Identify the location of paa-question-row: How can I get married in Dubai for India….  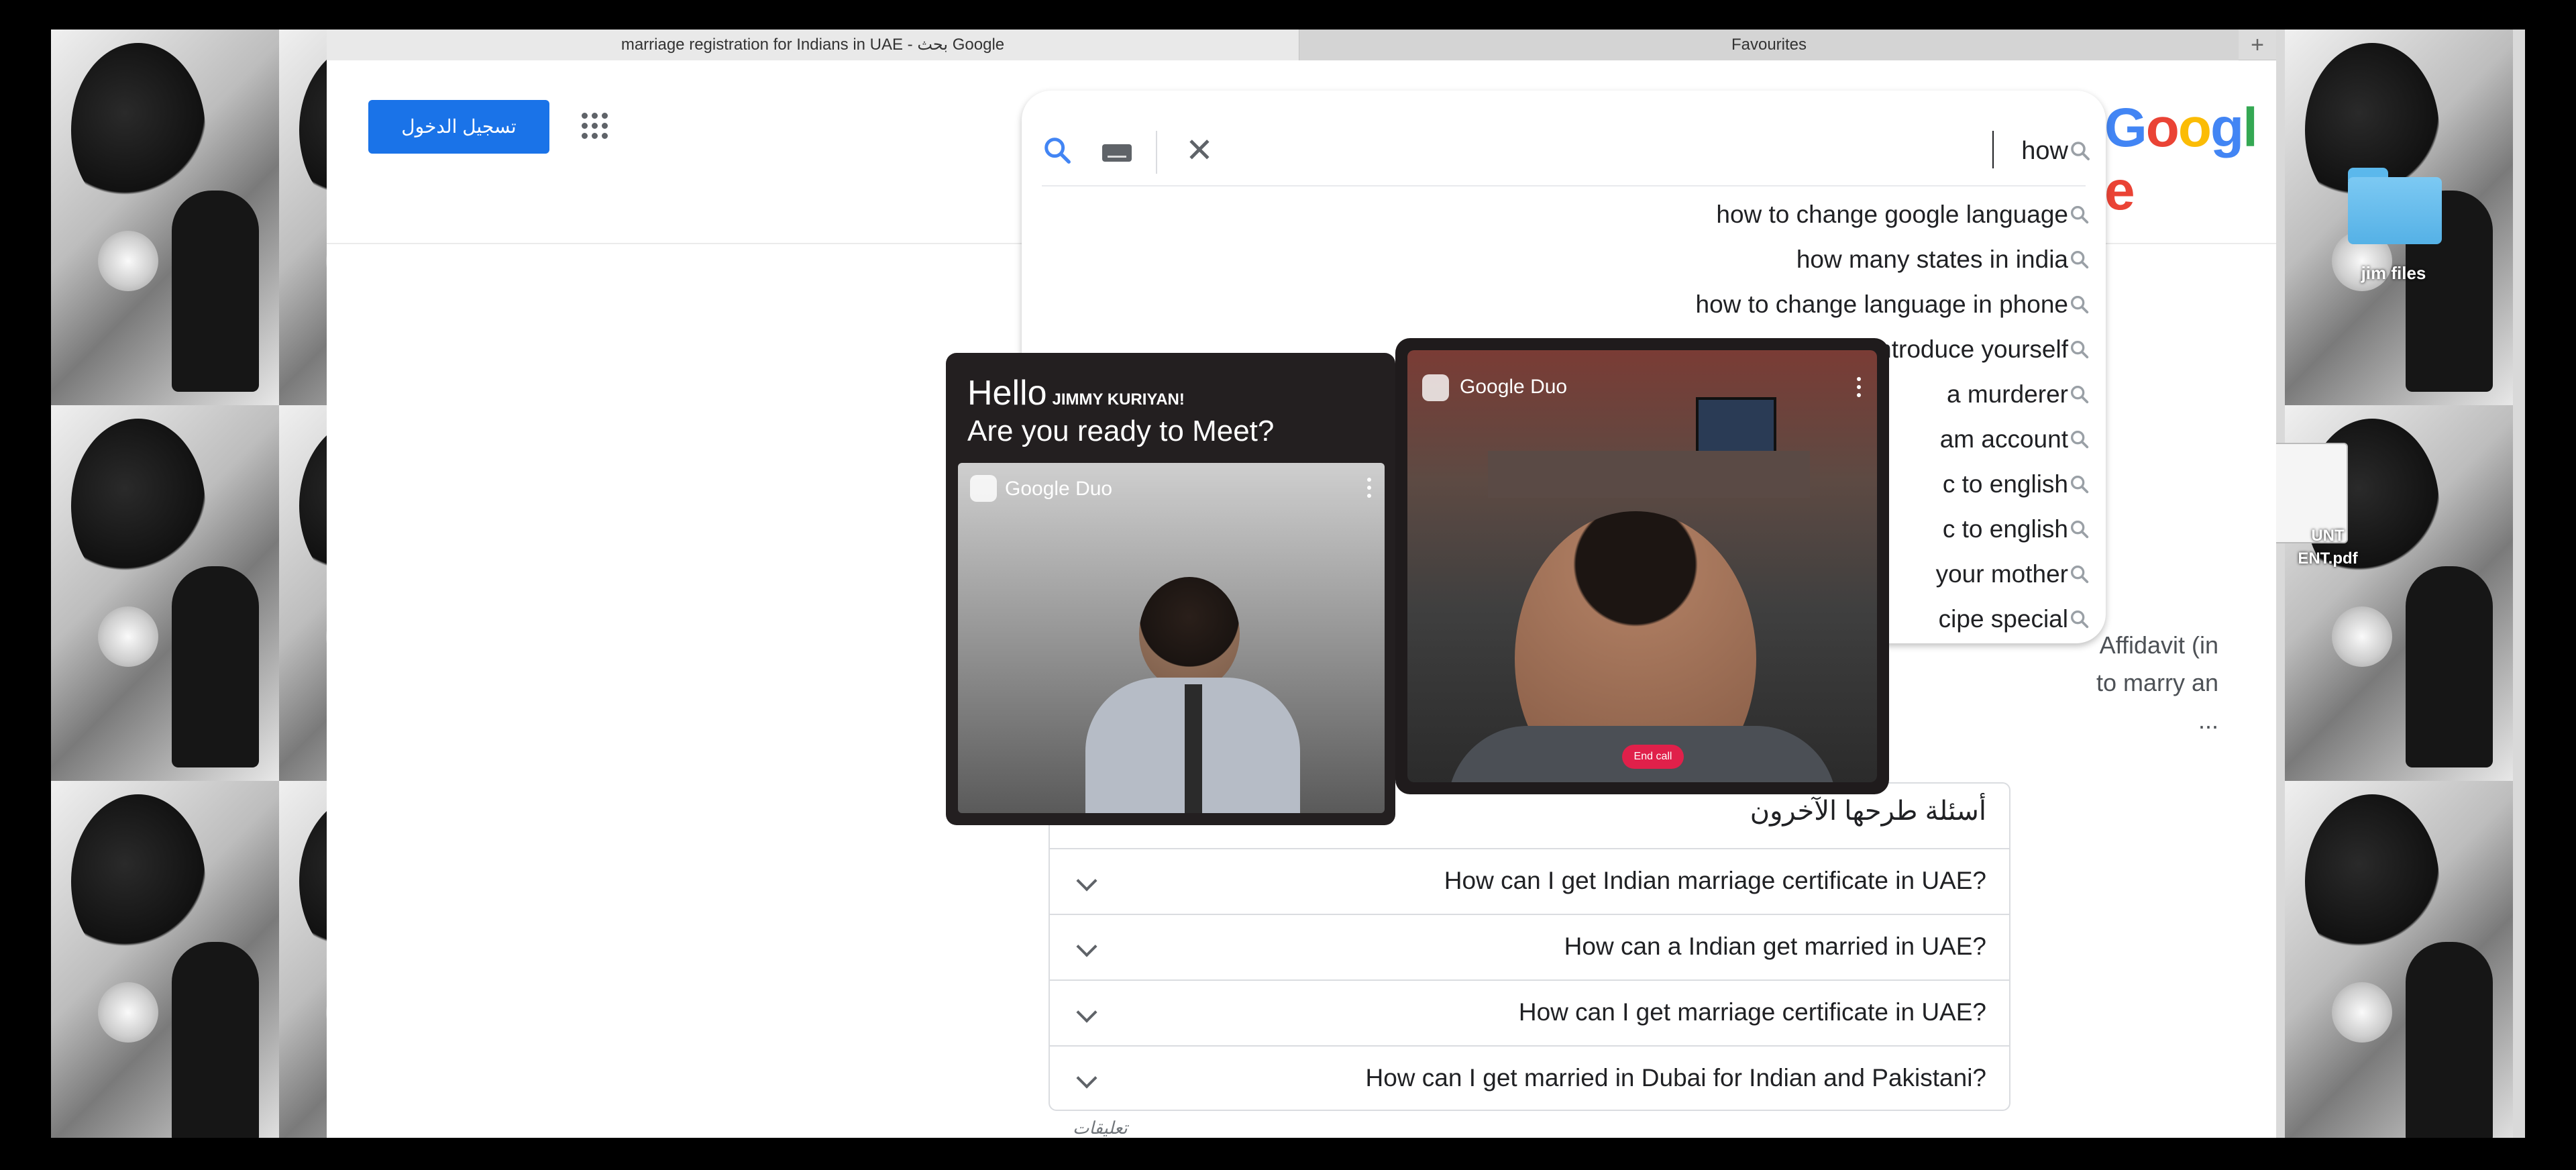
(1529, 1078).